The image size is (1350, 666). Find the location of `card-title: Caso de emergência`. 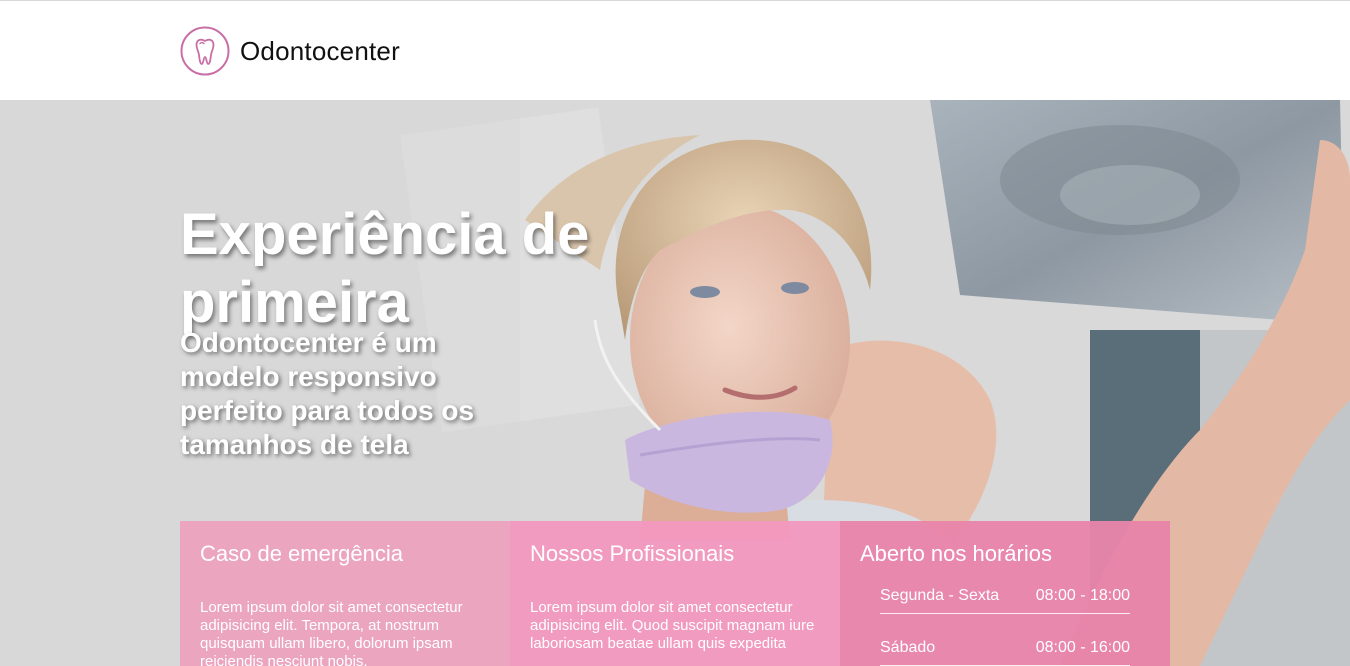

card-title: Caso de emergência is located at coordinates (302, 553).